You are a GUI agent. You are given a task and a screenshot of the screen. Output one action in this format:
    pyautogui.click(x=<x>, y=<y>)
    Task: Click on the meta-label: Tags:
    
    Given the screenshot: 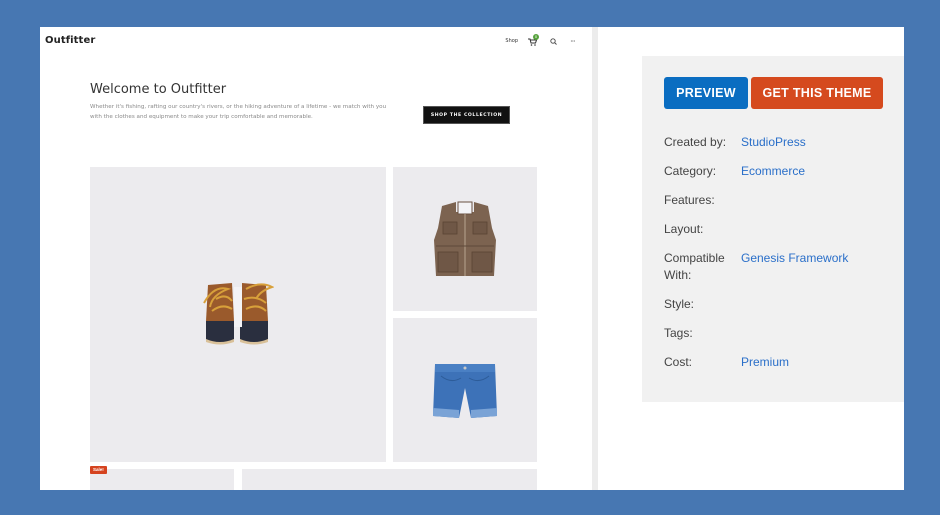 What is the action you would take?
    pyautogui.click(x=678, y=333)
    